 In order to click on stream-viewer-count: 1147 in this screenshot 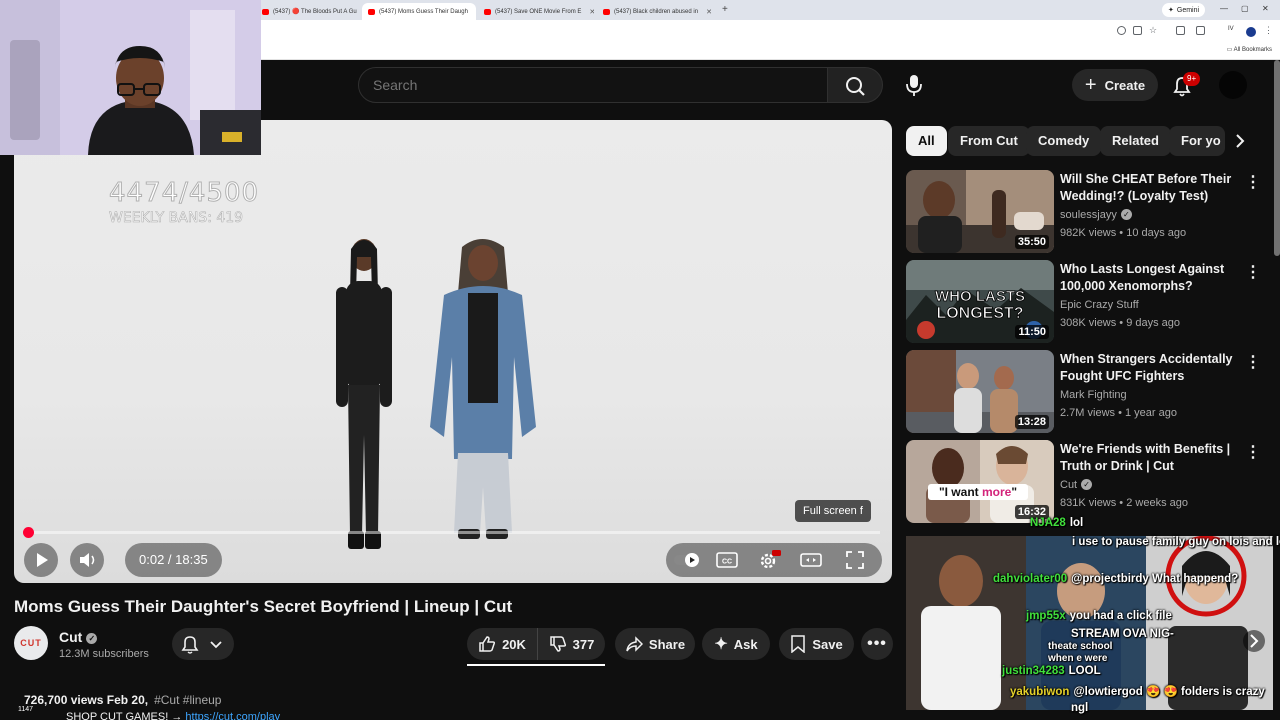, I will do `click(26, 709)`.